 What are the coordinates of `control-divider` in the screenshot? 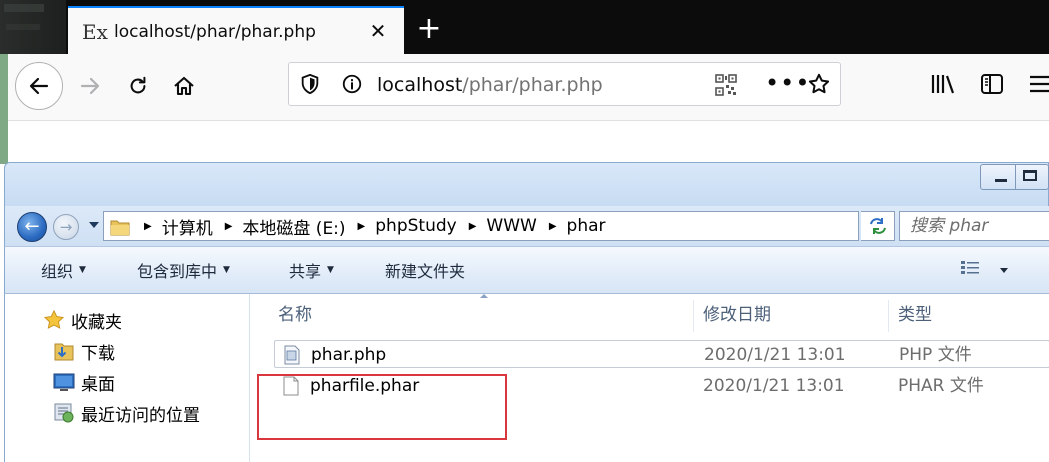 It's located at (1015, 177).